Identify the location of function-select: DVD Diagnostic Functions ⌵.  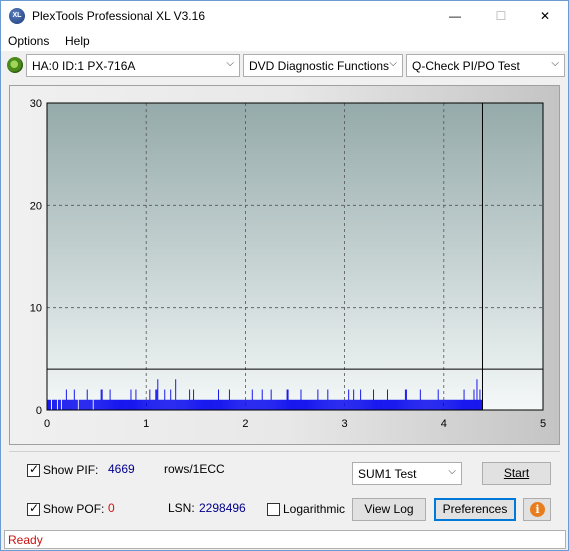
(323, 65).